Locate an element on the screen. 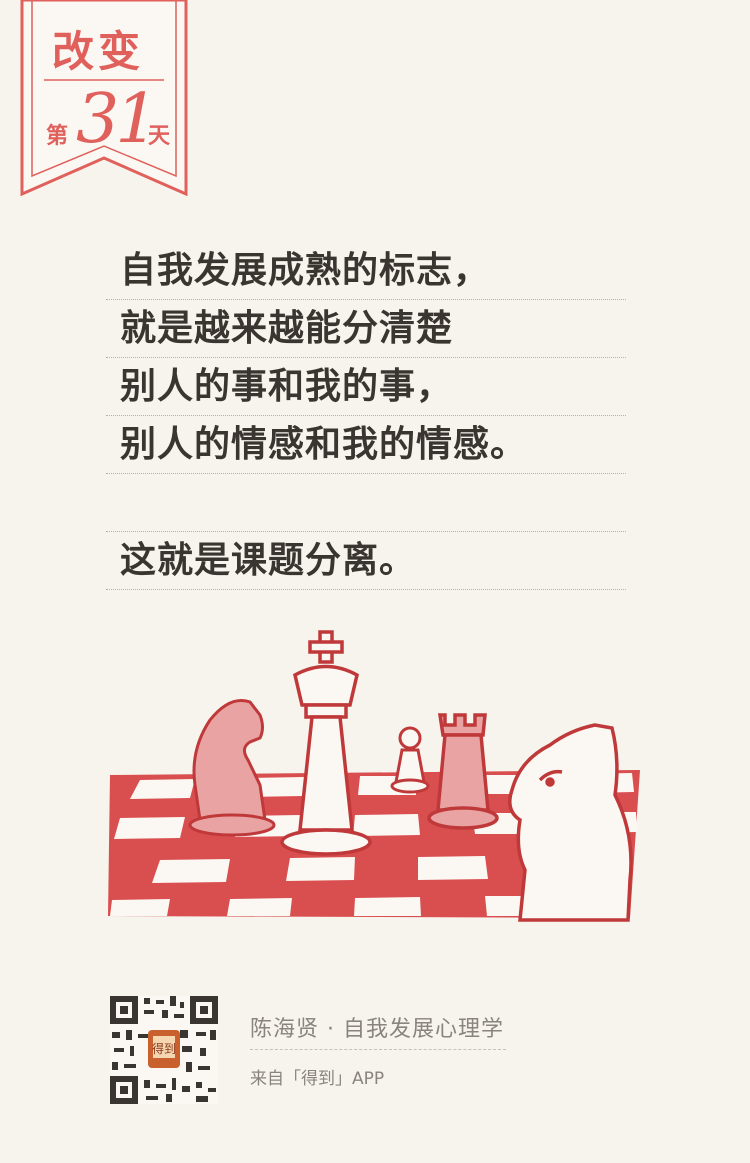 This screenshot has width=750, height=1163. svg-text: 得到 is located at coordinates (164, 1048).